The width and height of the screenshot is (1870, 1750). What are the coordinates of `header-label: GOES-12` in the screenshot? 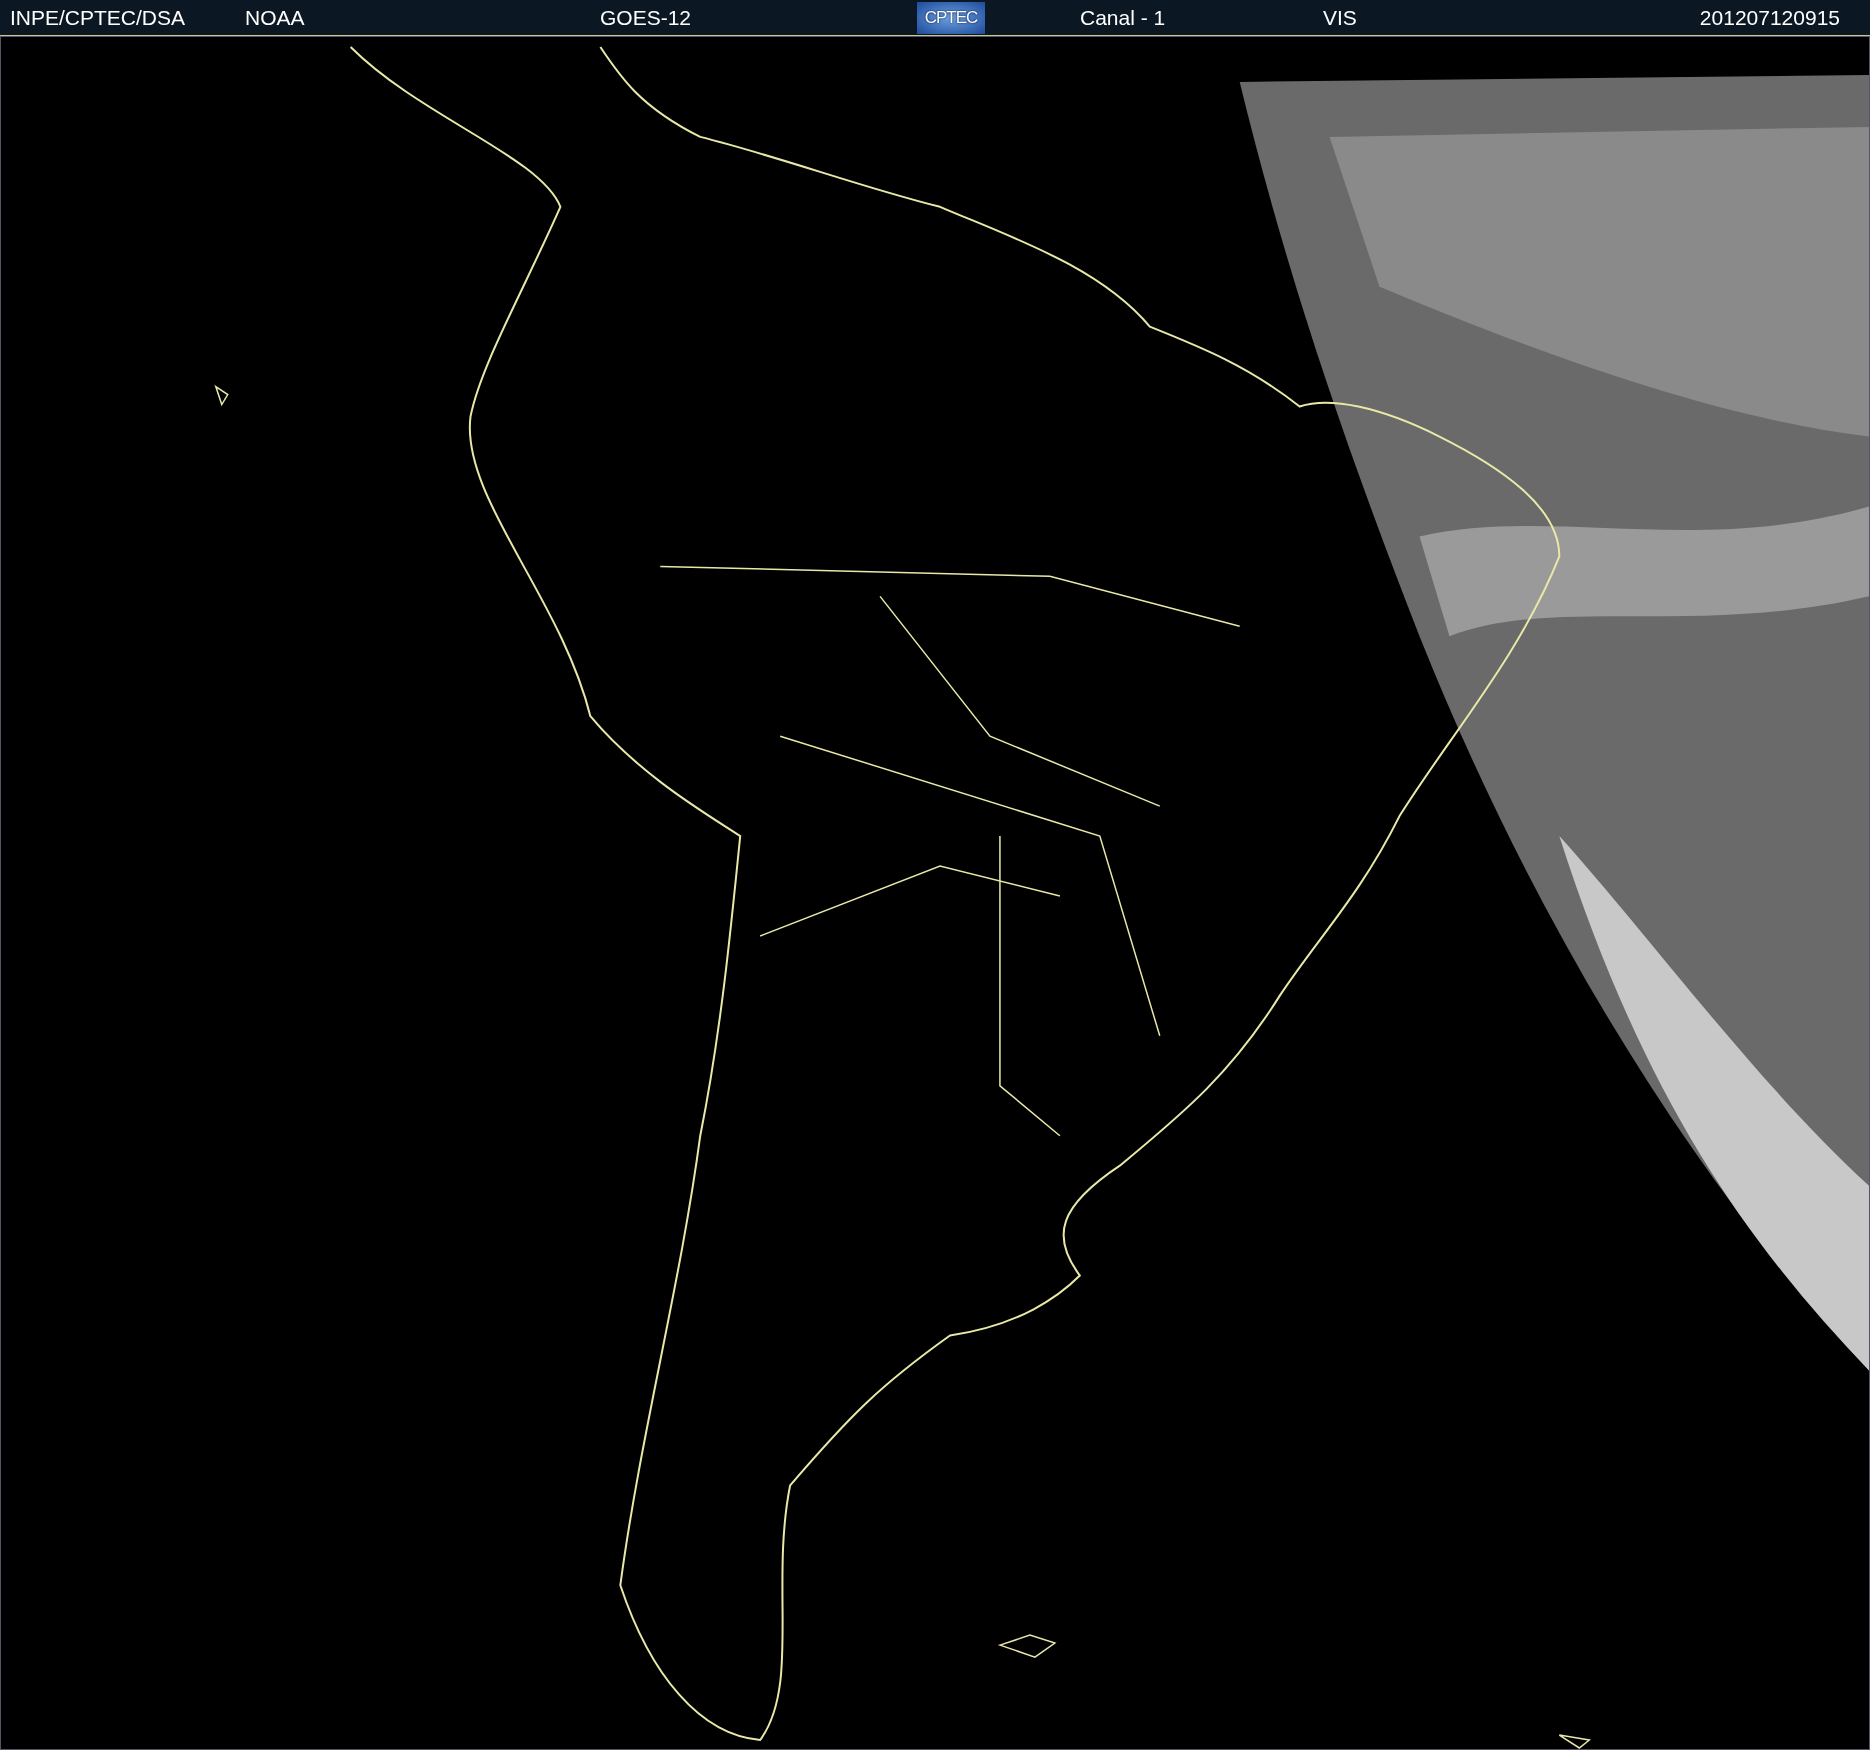 It's located at (646, 17).